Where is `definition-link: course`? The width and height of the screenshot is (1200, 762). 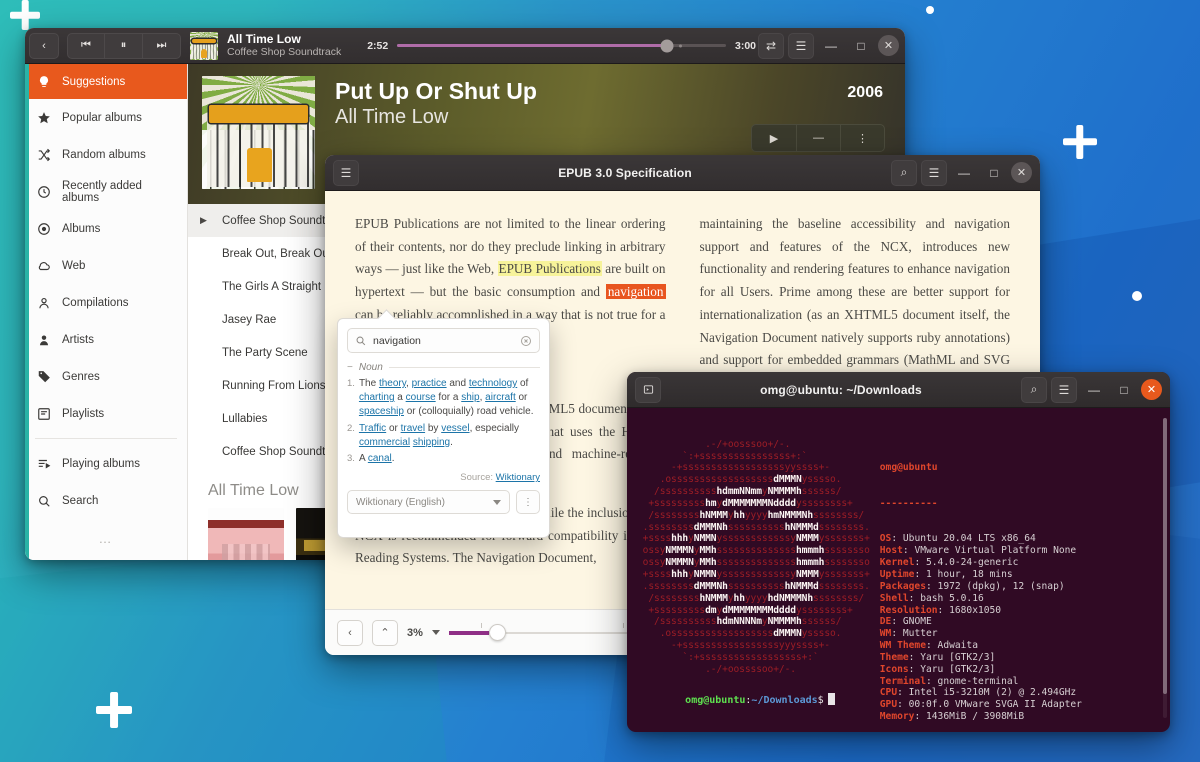
definition-link: course is located at coordinates (421, 397).